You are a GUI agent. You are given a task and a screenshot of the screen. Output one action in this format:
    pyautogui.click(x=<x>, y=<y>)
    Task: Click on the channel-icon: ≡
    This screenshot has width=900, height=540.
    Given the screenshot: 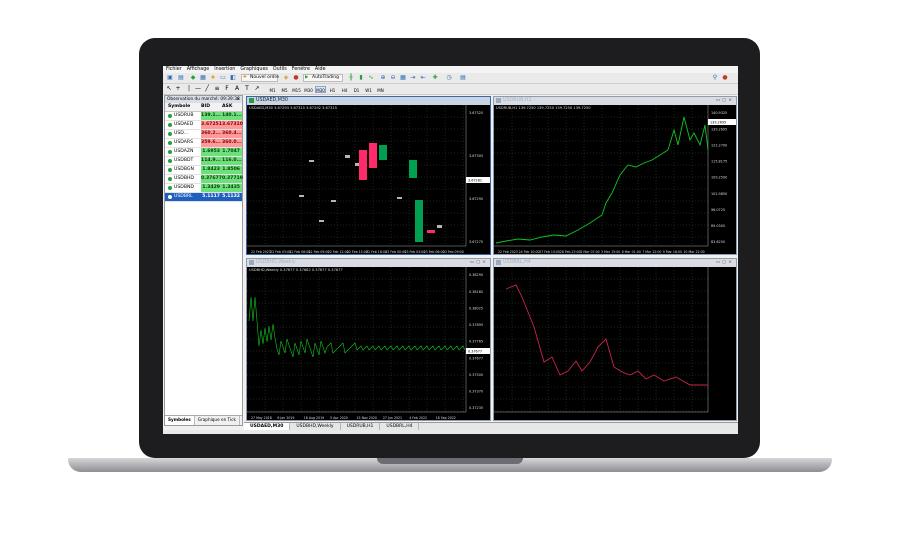 What is the action you would take?
    pyautogui.click(x=217, y=89)
    